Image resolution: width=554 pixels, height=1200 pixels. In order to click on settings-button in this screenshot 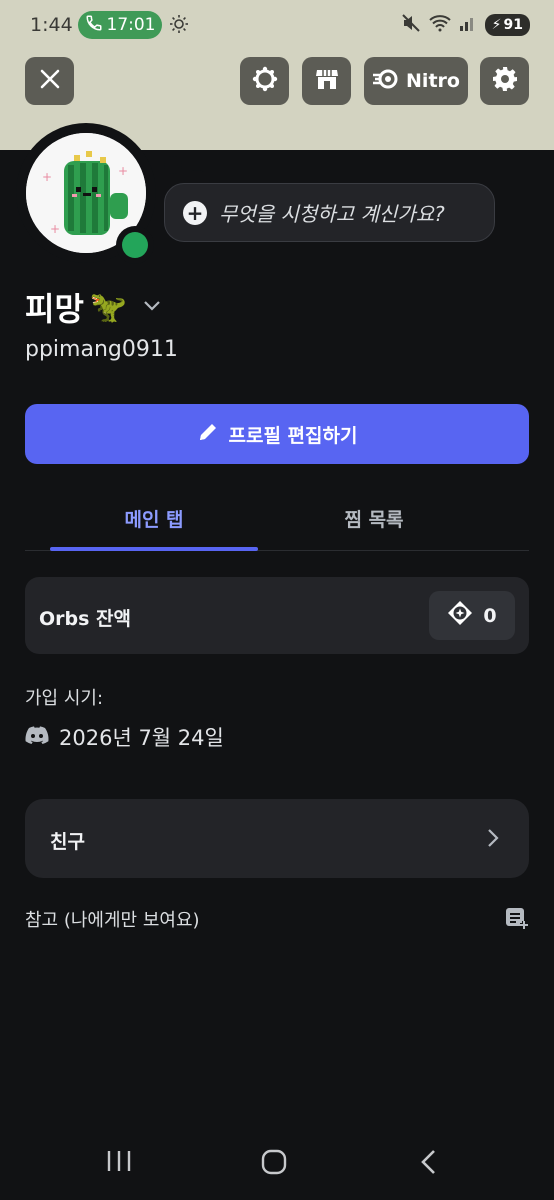, I will do `click(504, 81)`.